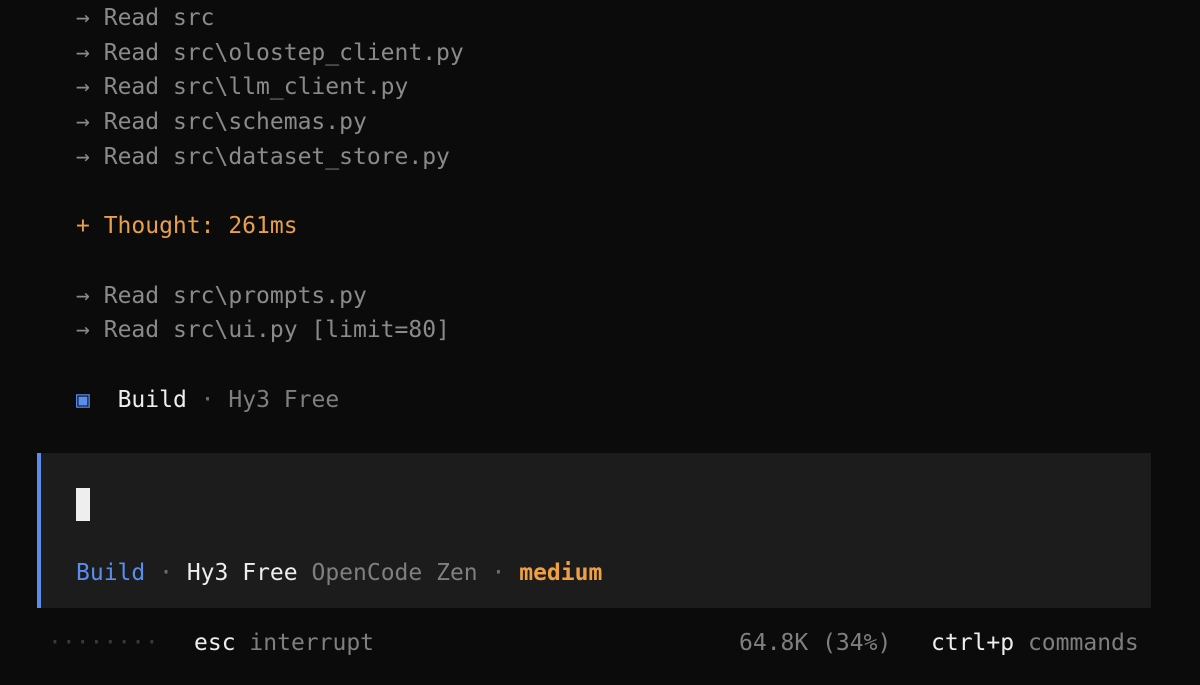  Describe the element at coordinates (312, 643) in the screenshot. I see `interrupt-label: interrupt` at that location.